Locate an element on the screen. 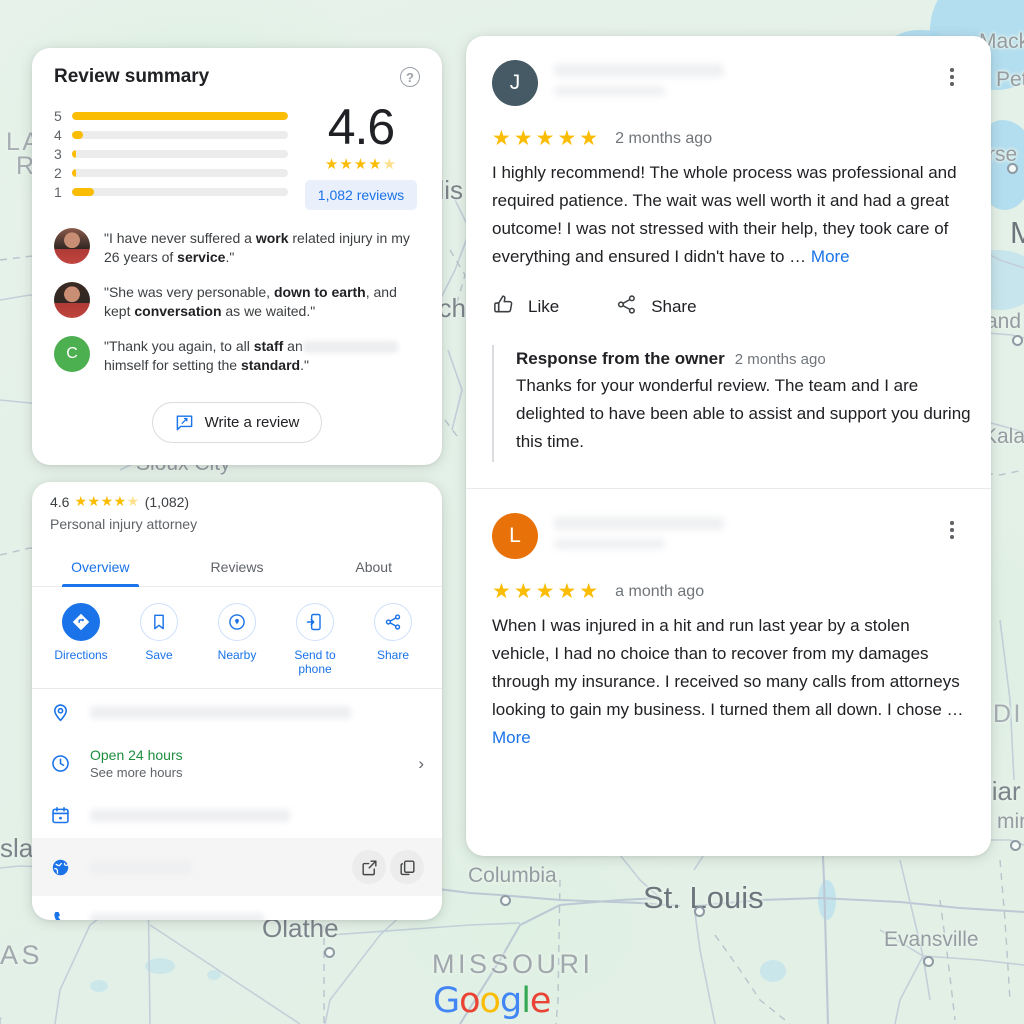 The width and height of the screenshot is (1024, 1024). map-label: MISSOURI is located at coordinates (513, 964).